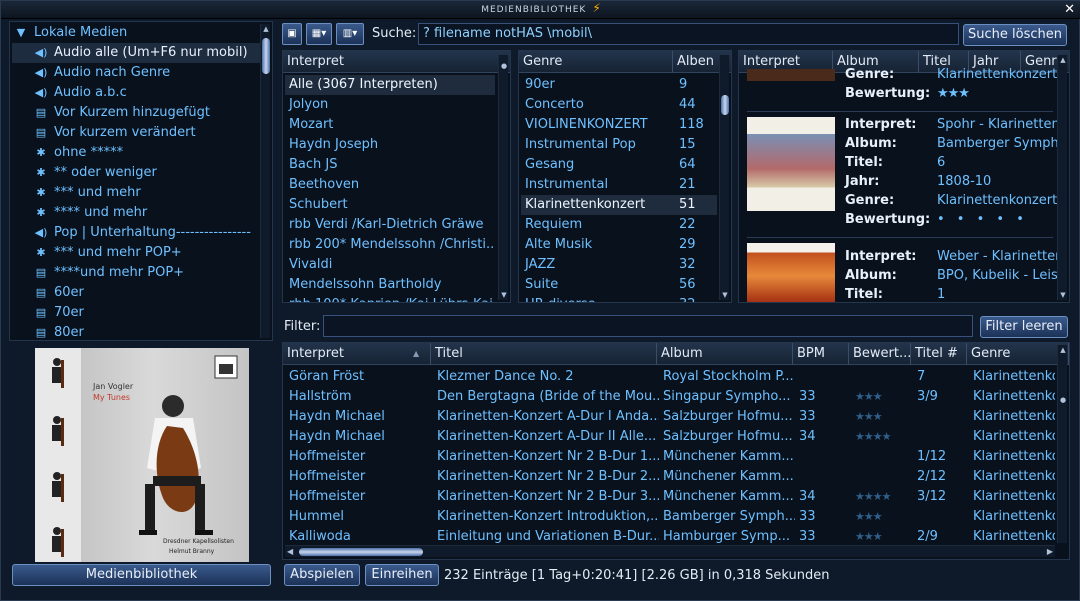 Image resolution: width=1080 pixels, height=601 pixels. Describe the element at coordinates (390, 145) in the screenshot. I see `artist-row: Haydn Joseph` at that location.